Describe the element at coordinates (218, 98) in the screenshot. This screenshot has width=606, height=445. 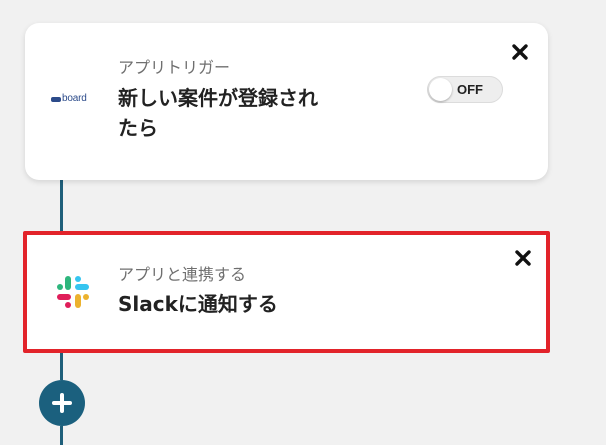
I see `trigger-title-line1: 新しい案件が登録され` at that location.